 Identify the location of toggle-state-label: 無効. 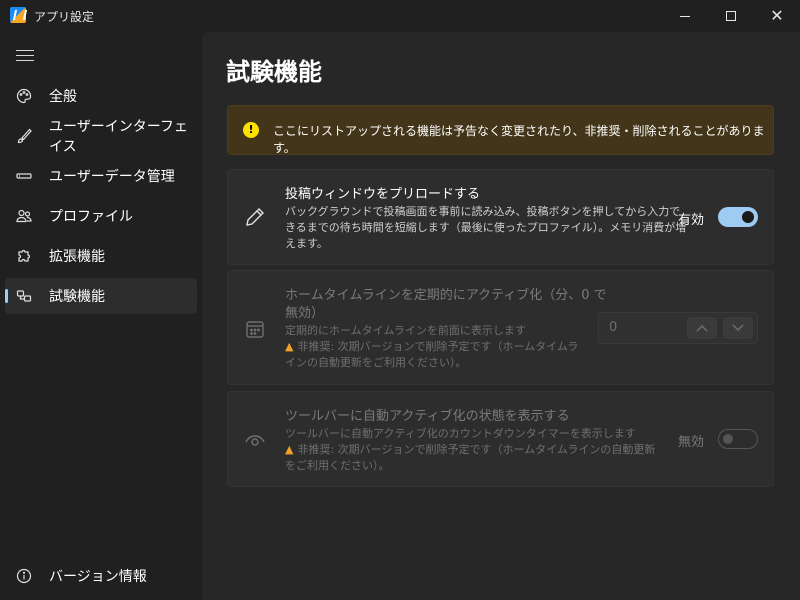
(691, 442).